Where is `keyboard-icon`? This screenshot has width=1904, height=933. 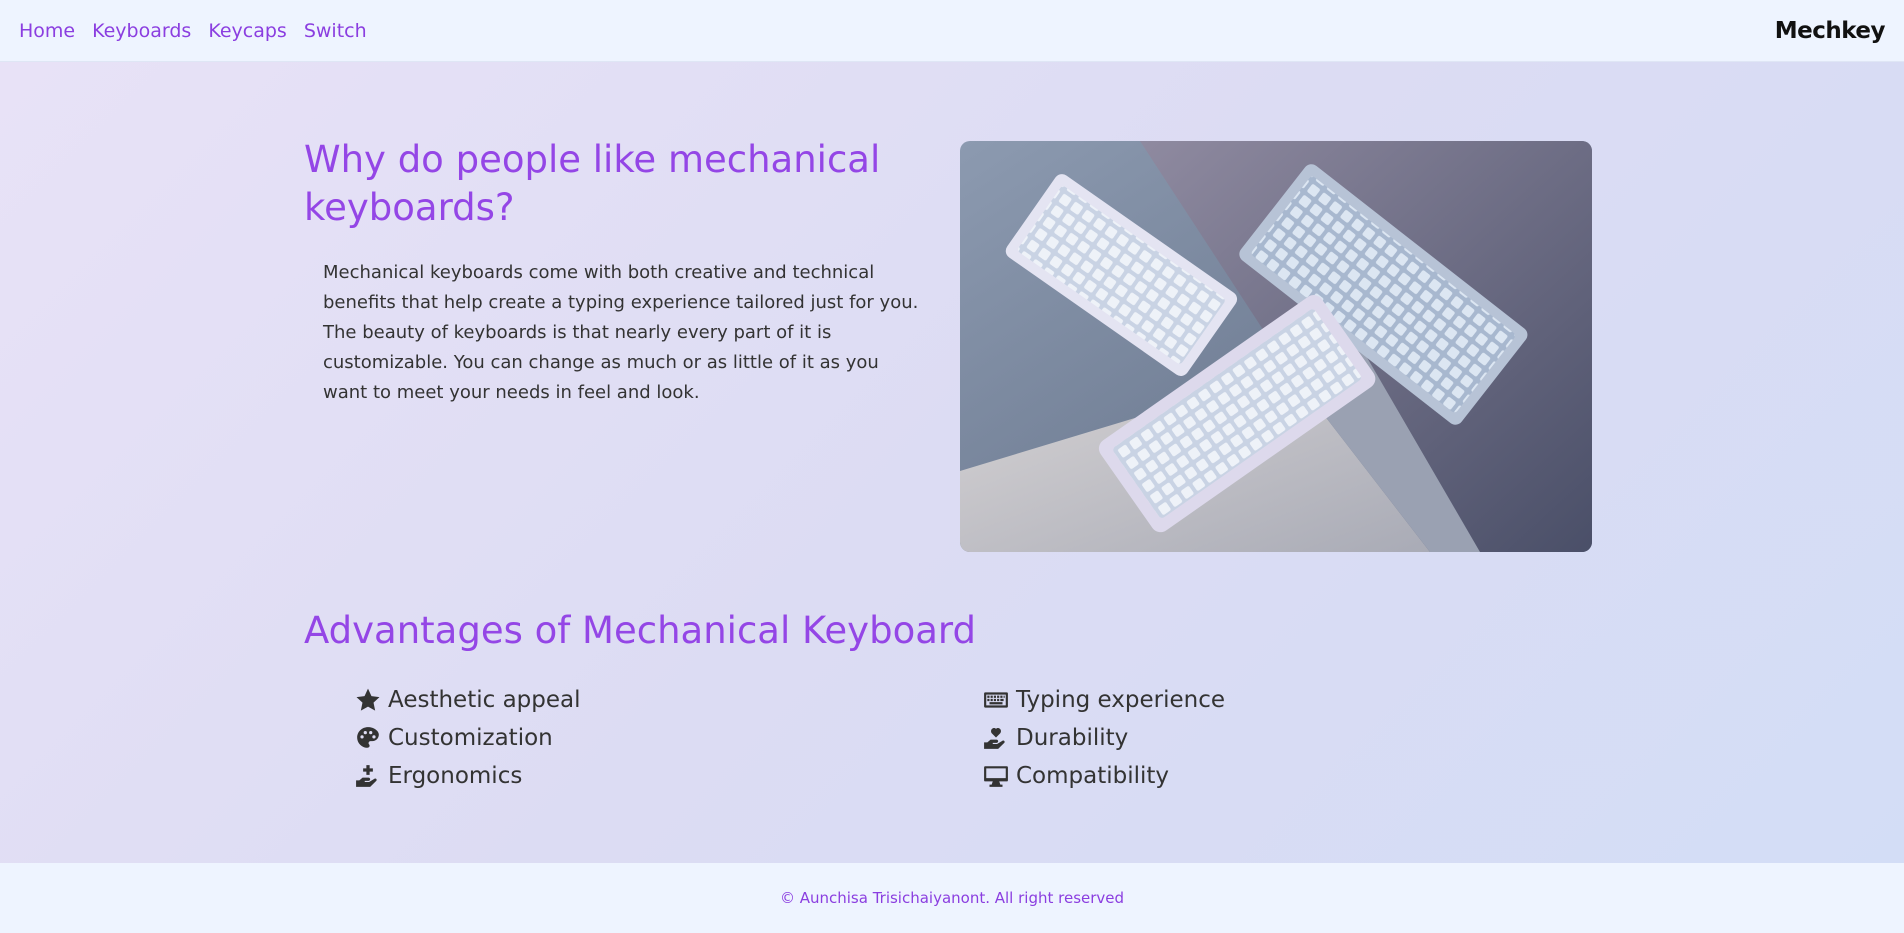 keyboard-icon is located at coordinates (996, 700).